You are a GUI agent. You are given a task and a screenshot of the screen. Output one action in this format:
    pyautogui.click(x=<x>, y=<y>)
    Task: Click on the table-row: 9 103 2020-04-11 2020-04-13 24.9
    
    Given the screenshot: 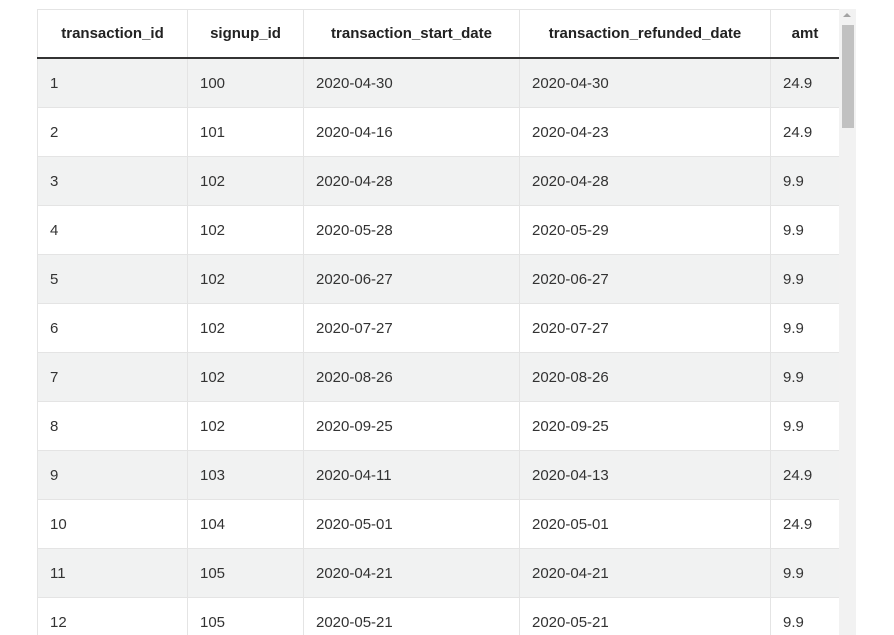 What is the action you would take?
    pyautogui.click(x=438, y=475)
    